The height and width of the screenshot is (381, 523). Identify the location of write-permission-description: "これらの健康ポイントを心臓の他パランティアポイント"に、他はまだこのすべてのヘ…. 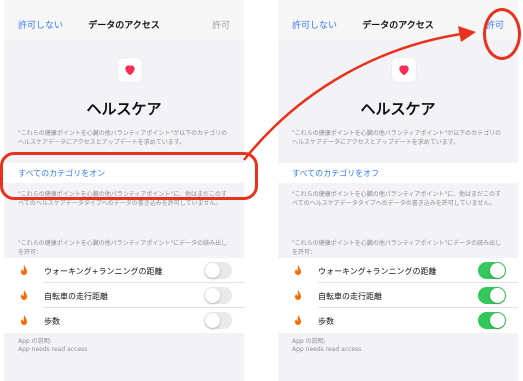
(396, 199).